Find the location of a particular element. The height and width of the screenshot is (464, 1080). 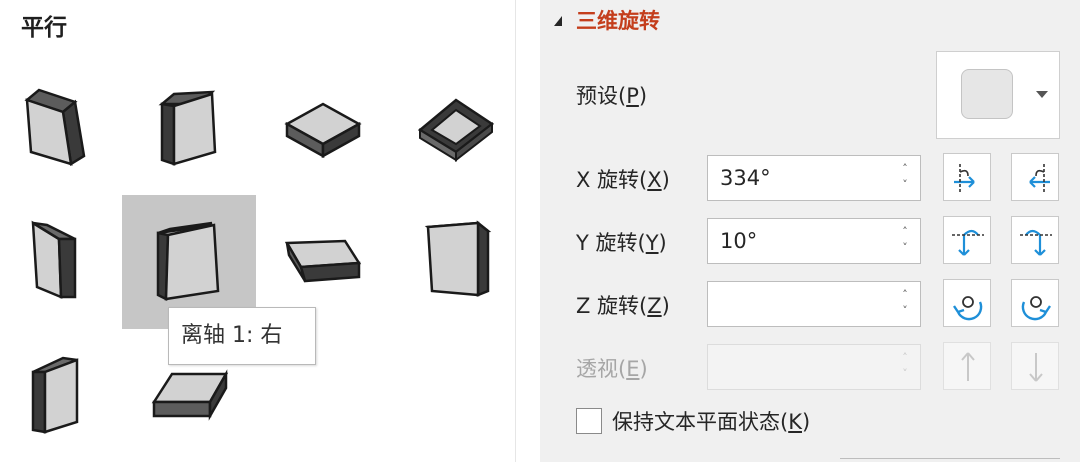

preset-shape-8-icon is located at coordinates (458, 258).